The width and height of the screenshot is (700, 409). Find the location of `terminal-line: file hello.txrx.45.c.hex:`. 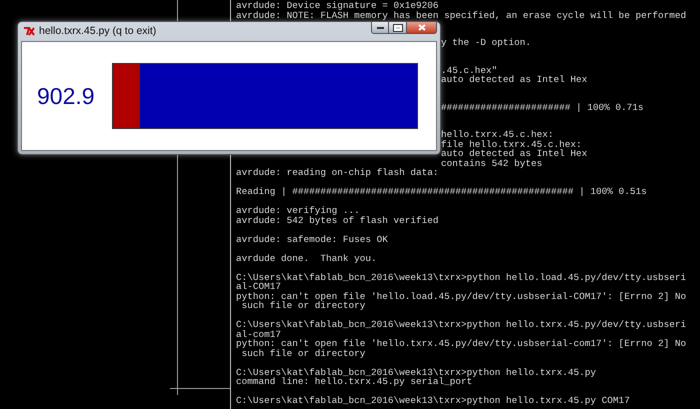

terminal-line: file hello.txrx.45.c.hex: is located at coordinates (512, 144).